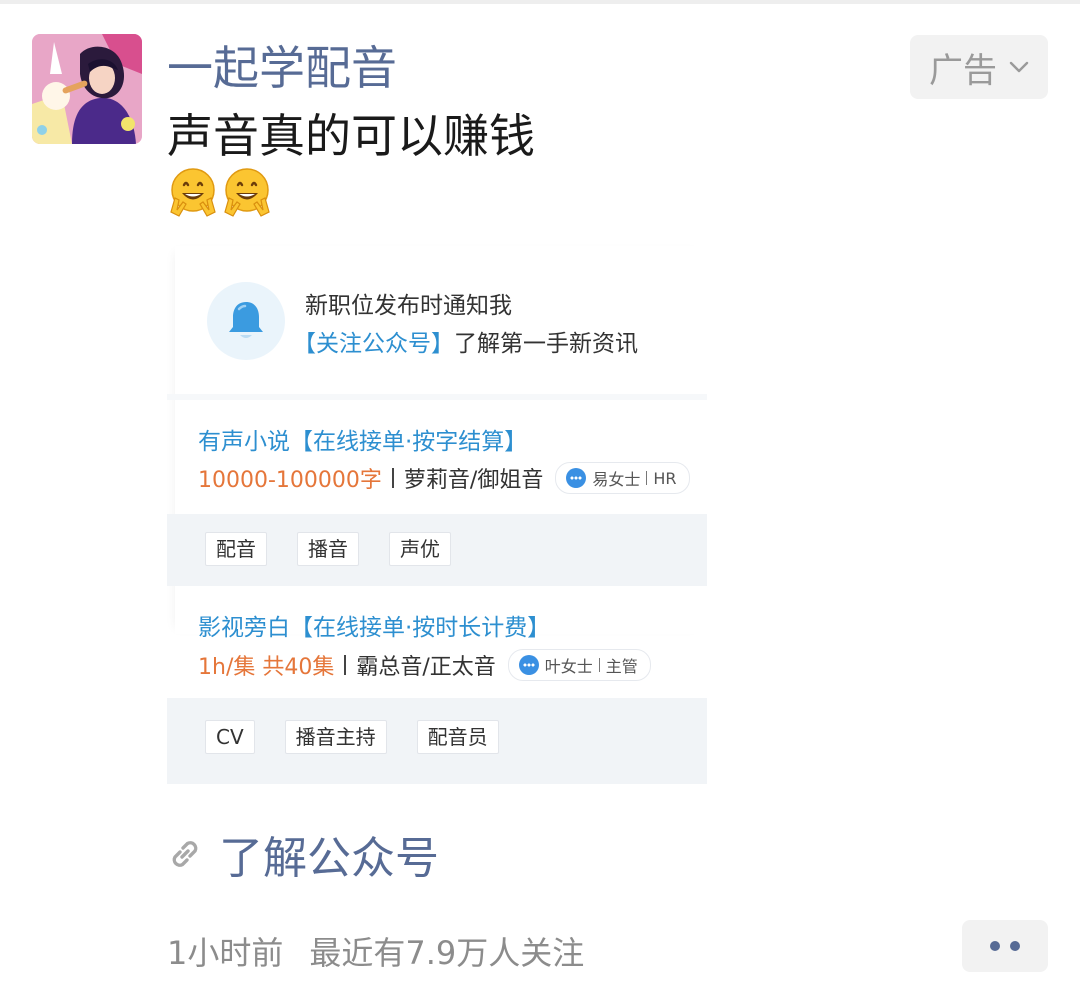 This screenshot has height=984, width=1080. Describe the element at coordinates (473, 480) in the screenshot. I see `job-voice-type: 萝莉音/御姐音` at that location.